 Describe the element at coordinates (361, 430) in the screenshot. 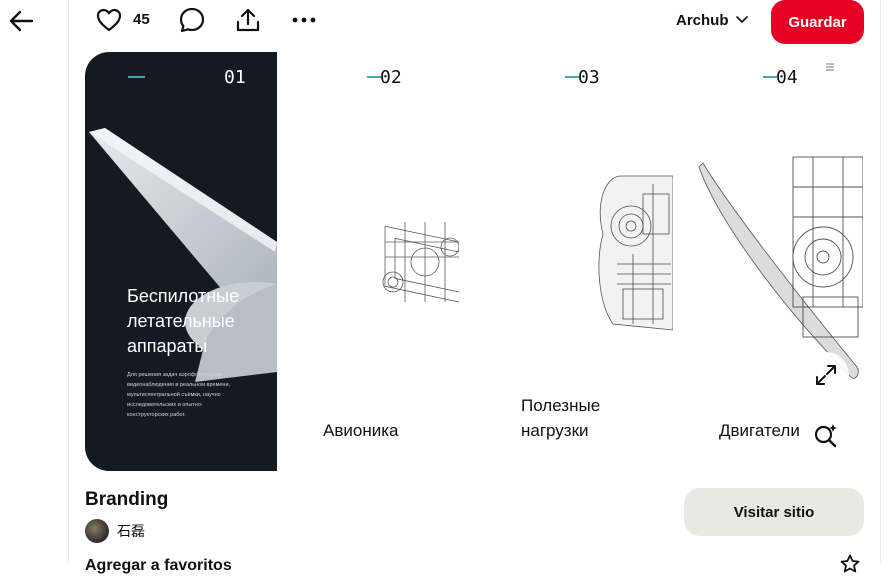

I see `panel-title: Авионика` at that location.